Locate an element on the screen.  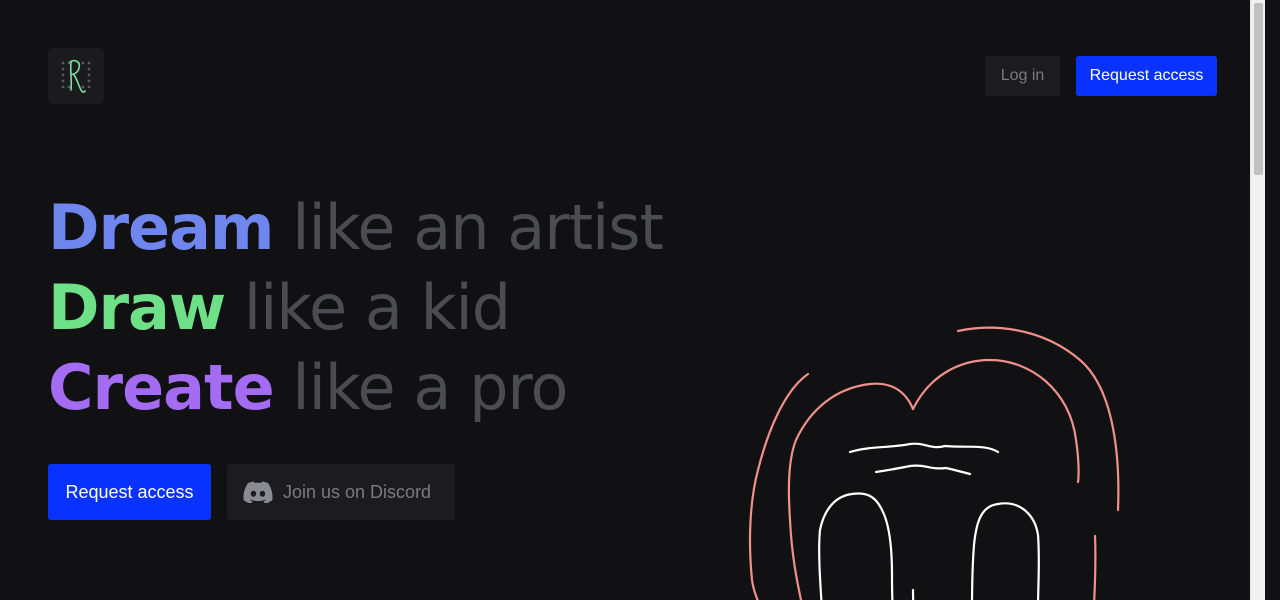
request-access-button: Request access is located at coordinates (129, 492).